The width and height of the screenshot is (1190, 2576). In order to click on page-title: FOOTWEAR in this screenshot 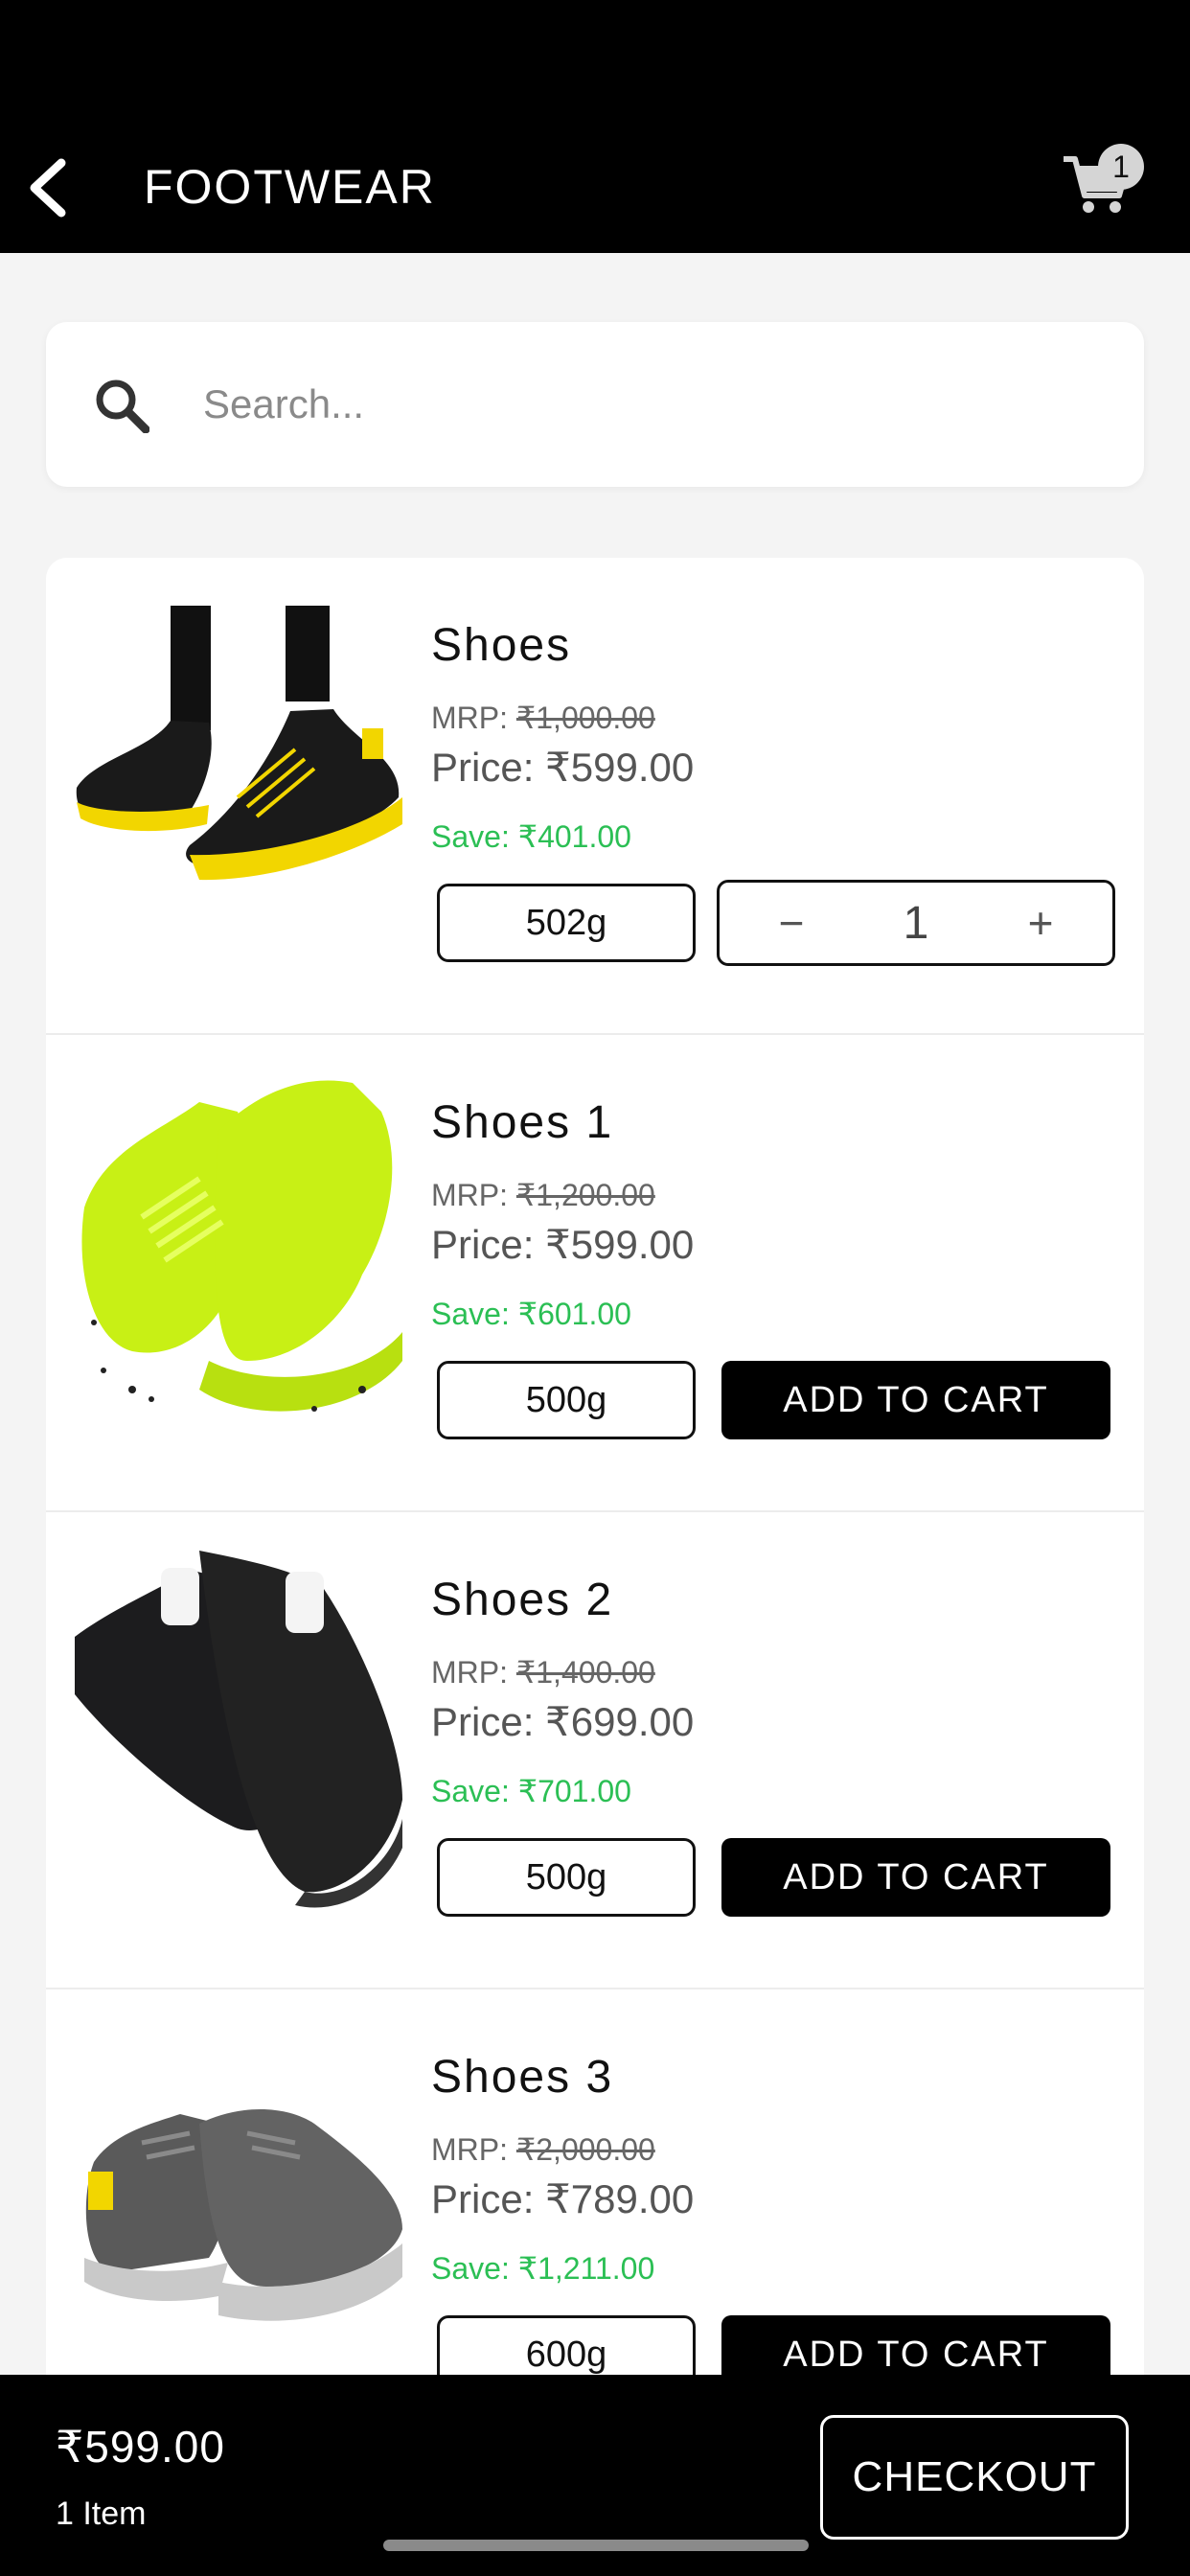, I will do `click(290, 187)`.